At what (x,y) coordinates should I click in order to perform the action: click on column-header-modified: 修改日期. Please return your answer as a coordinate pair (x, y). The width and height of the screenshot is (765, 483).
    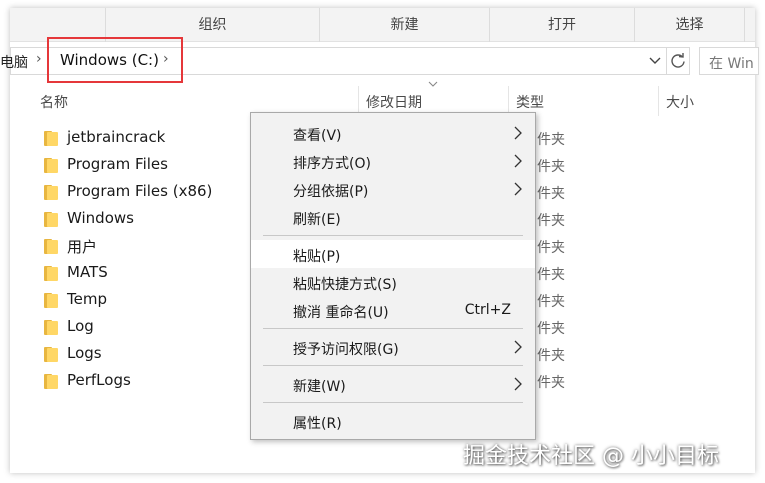
    Looking at the image, I should click on (394, 102).